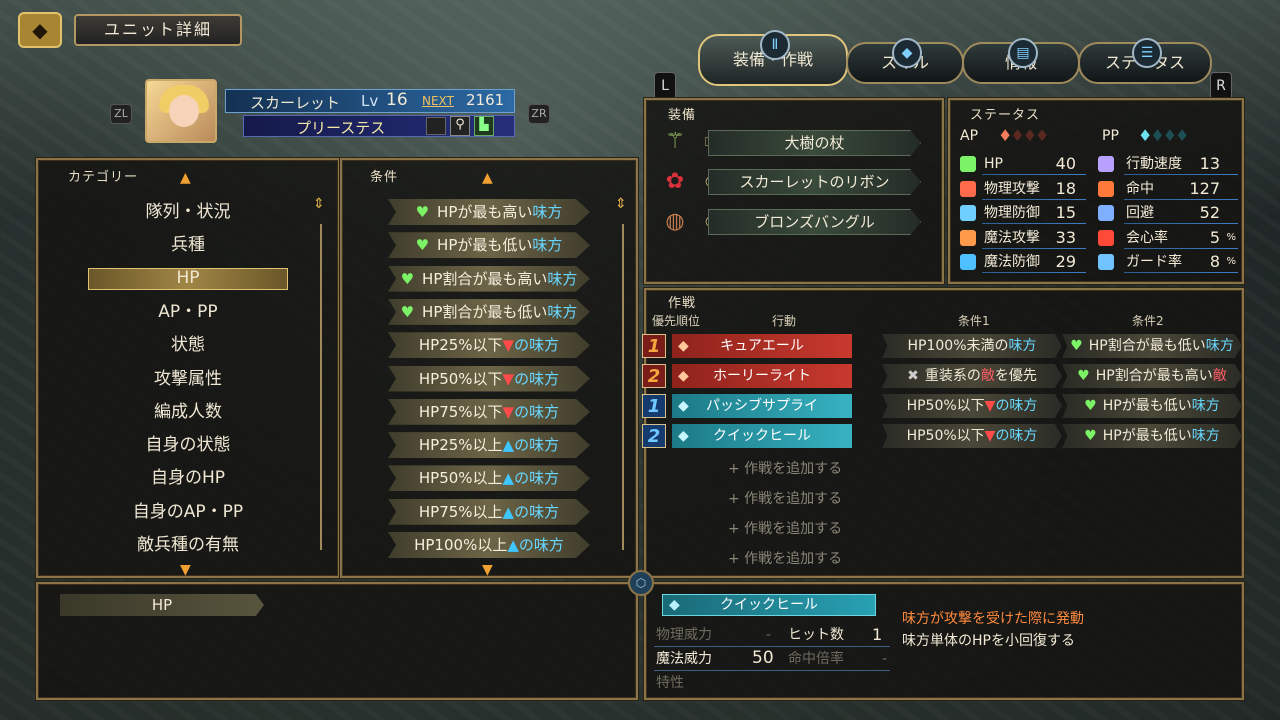 This screenshot has width=1280, height=720. What do you see at coordinates (773, 58) in the screenshot?
I see `tab-equip-tactics: Ⅱ 装備・作戦` at bounding box center [773, 58].